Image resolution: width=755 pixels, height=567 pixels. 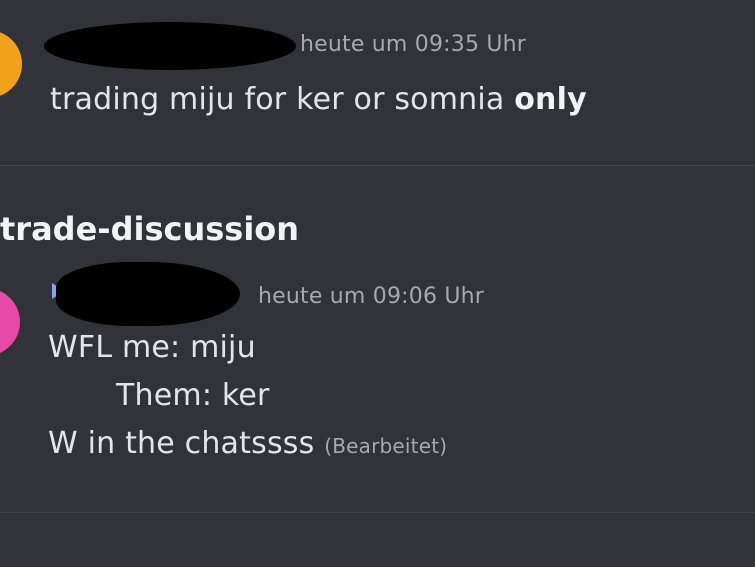 I want to click on message-text-bold: only, so click(x=550, y=99).